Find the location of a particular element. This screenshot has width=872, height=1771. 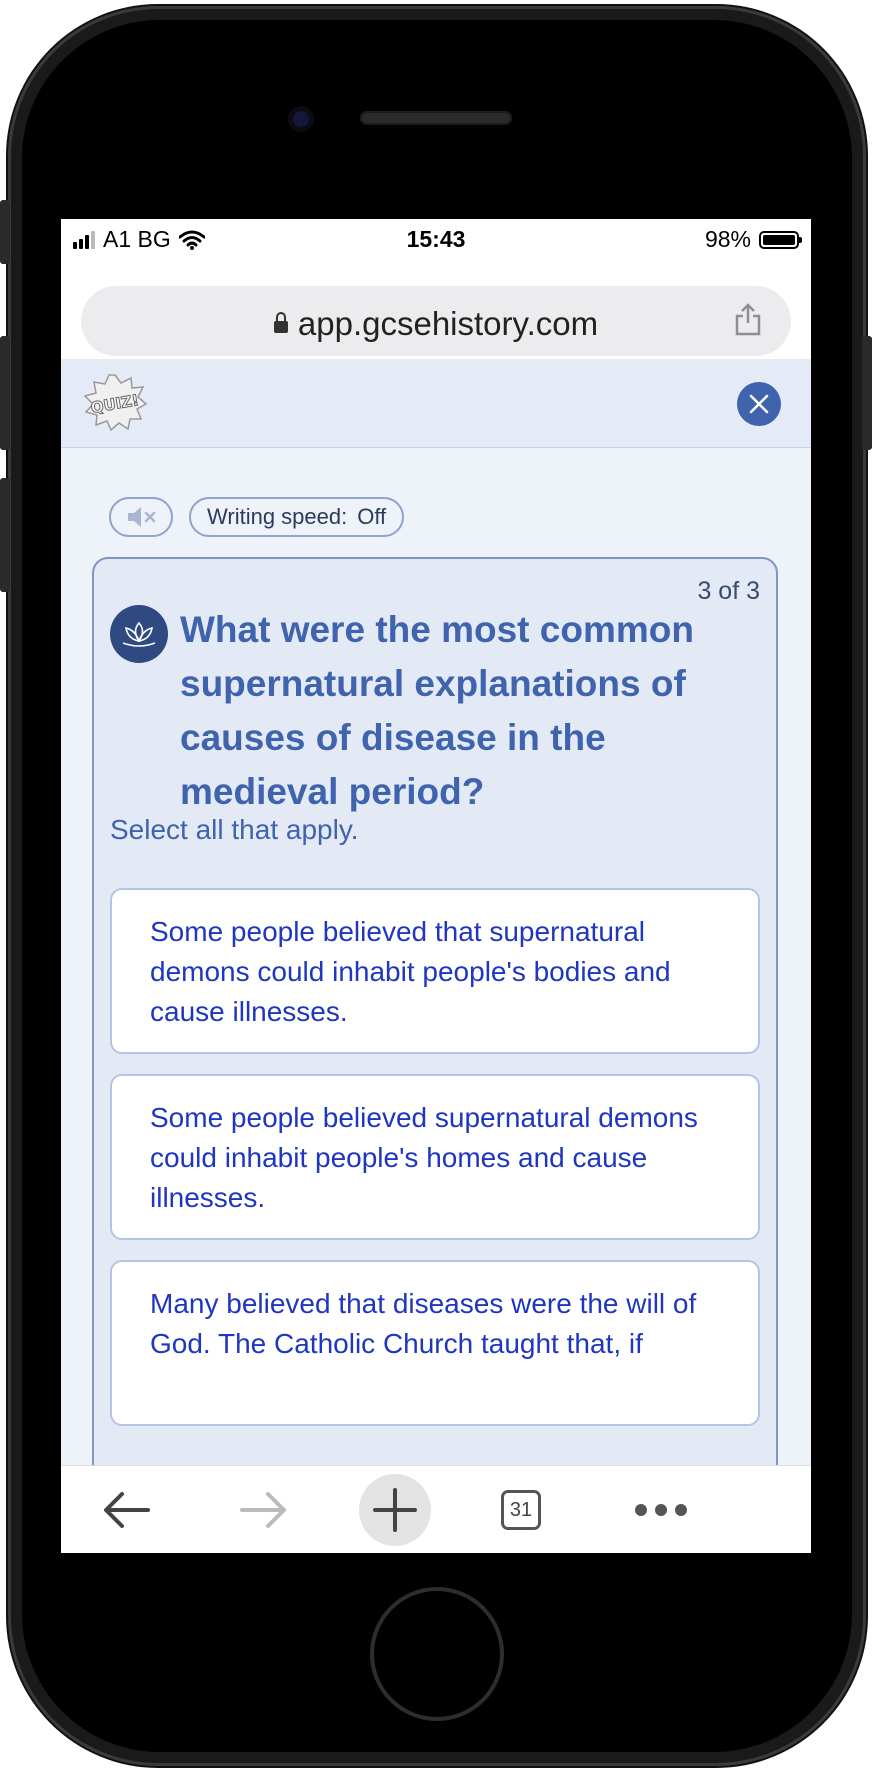

url-display: app.gcsehistory.com is located at coordinates (436, 324).